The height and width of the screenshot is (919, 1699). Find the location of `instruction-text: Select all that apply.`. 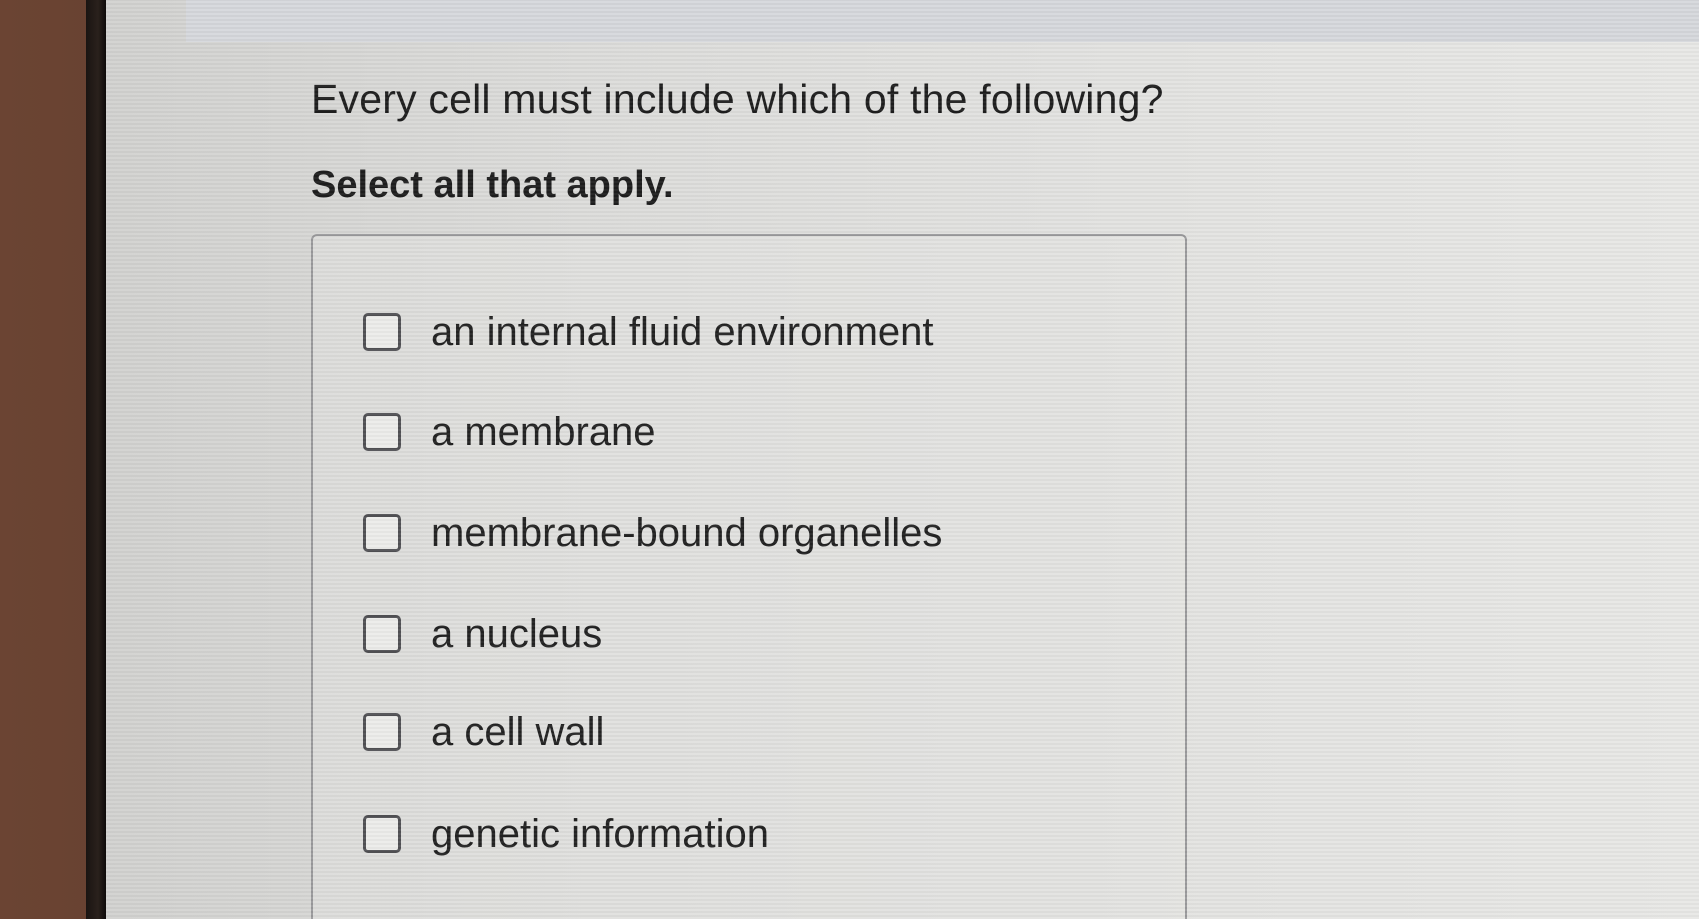

instruction-text: Select all that apply. is located at coordinates (492, 185).